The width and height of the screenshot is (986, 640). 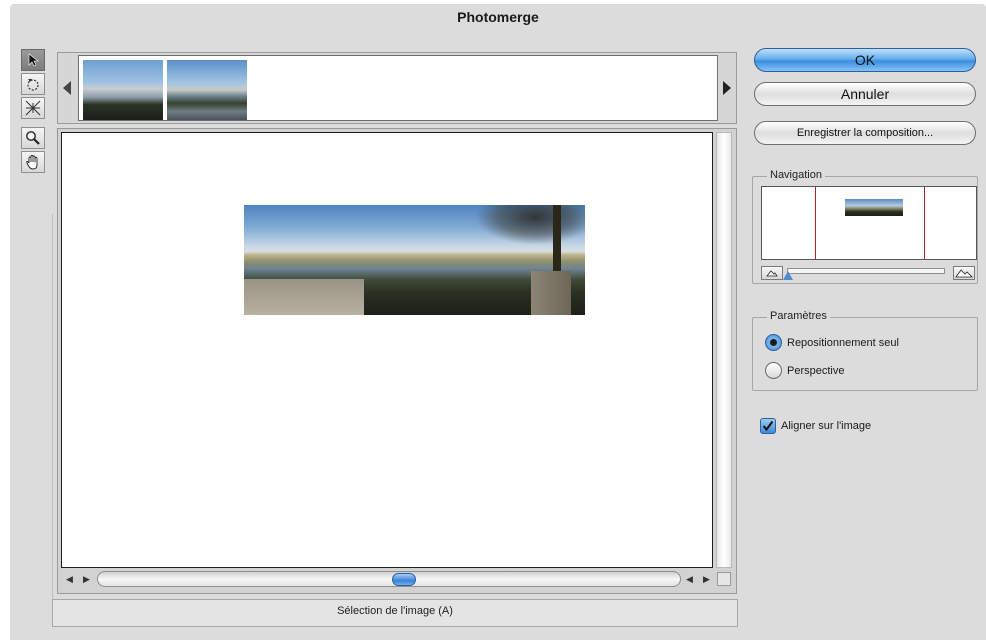 What do you see at coordinates (843, 342) in the screenshot?
I see `option-label: Repositionnement seul` at bounding box center [843, 342].